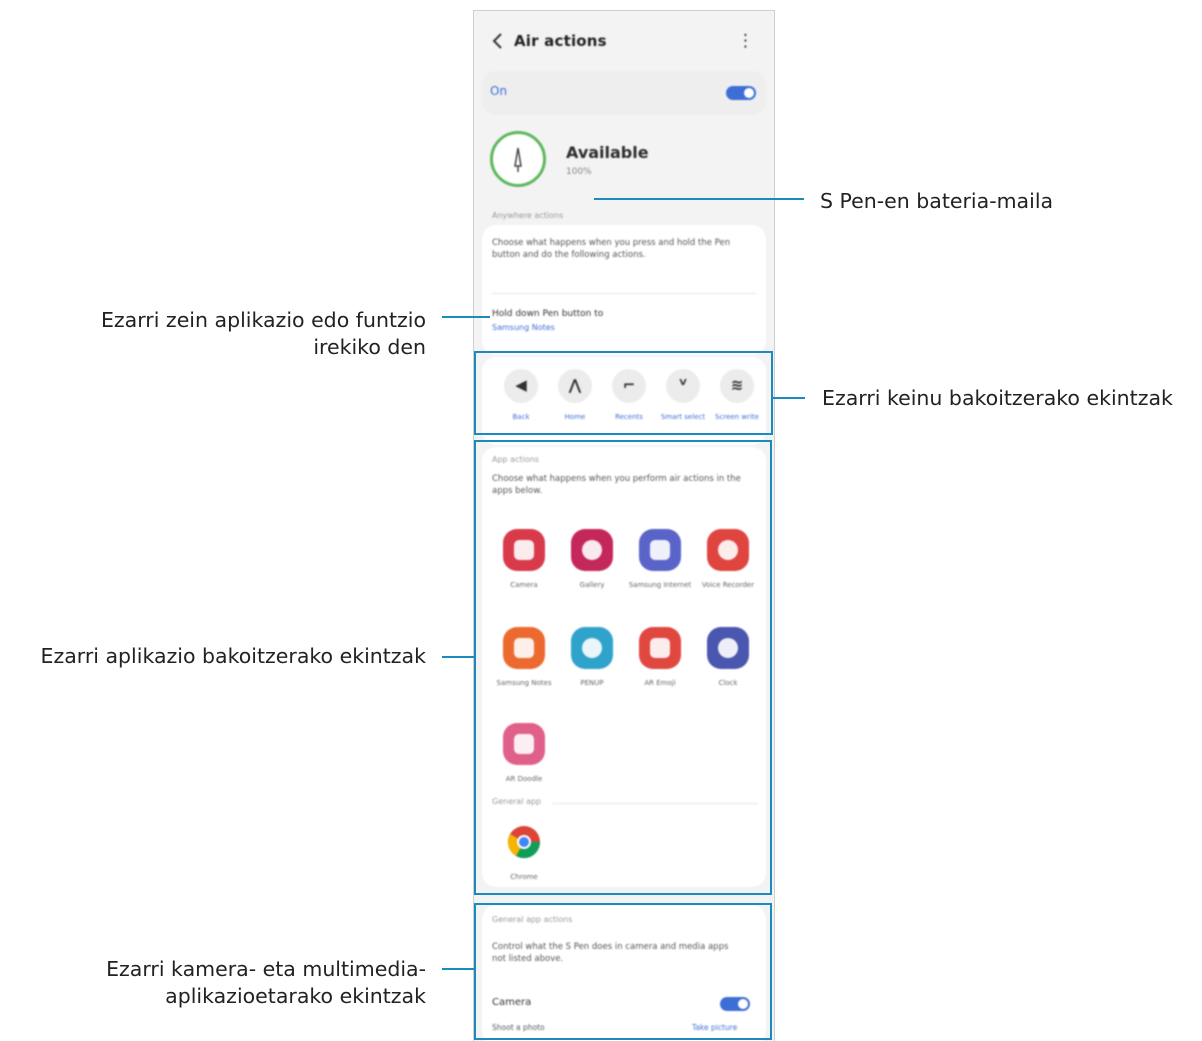 This screenshot has width=1202, height=1041. I want to click on apps-callout: Ezarri aplikazio bakoitzerako ekintzak, so click(233, 656).